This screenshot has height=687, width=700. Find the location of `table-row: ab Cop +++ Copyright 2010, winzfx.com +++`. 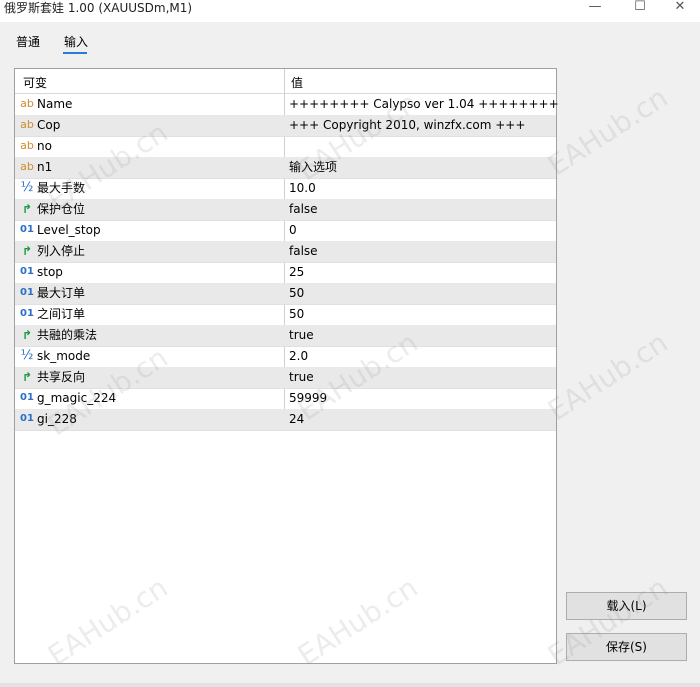

table-row: ab Cop +++ Copyright 2010, winzfx.com +++ is located at coordinates (285, 126).